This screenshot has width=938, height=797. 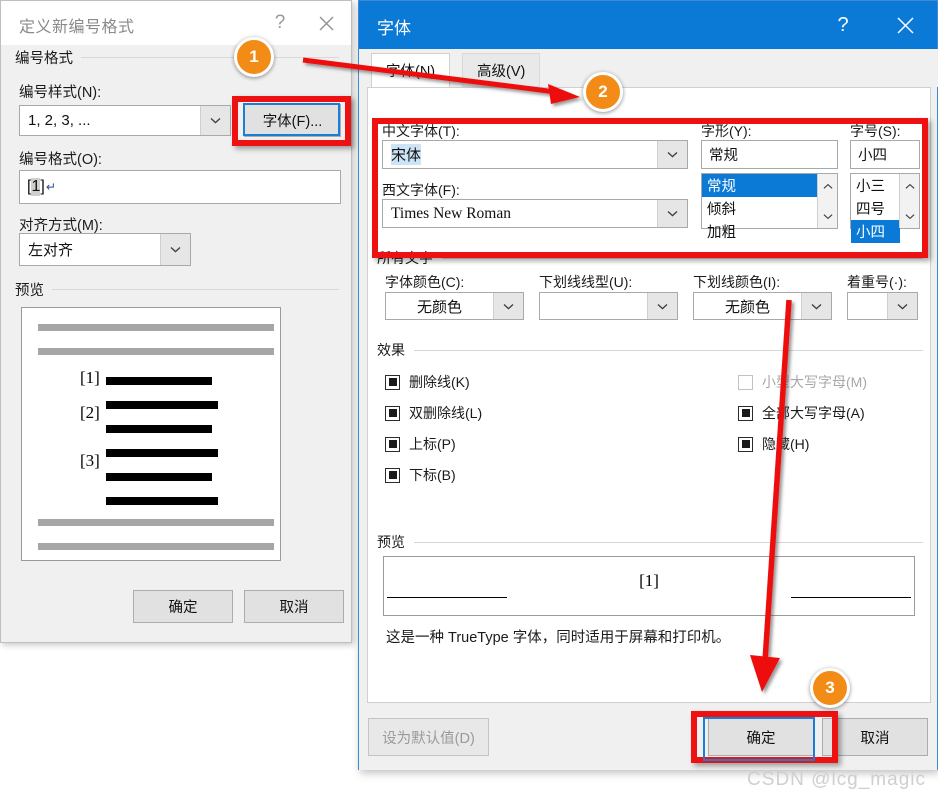 What do you see at coordinates (411, 70) in the screenshot?
I see `tab-font: 字体(N)` at bounding box center [411, 70].